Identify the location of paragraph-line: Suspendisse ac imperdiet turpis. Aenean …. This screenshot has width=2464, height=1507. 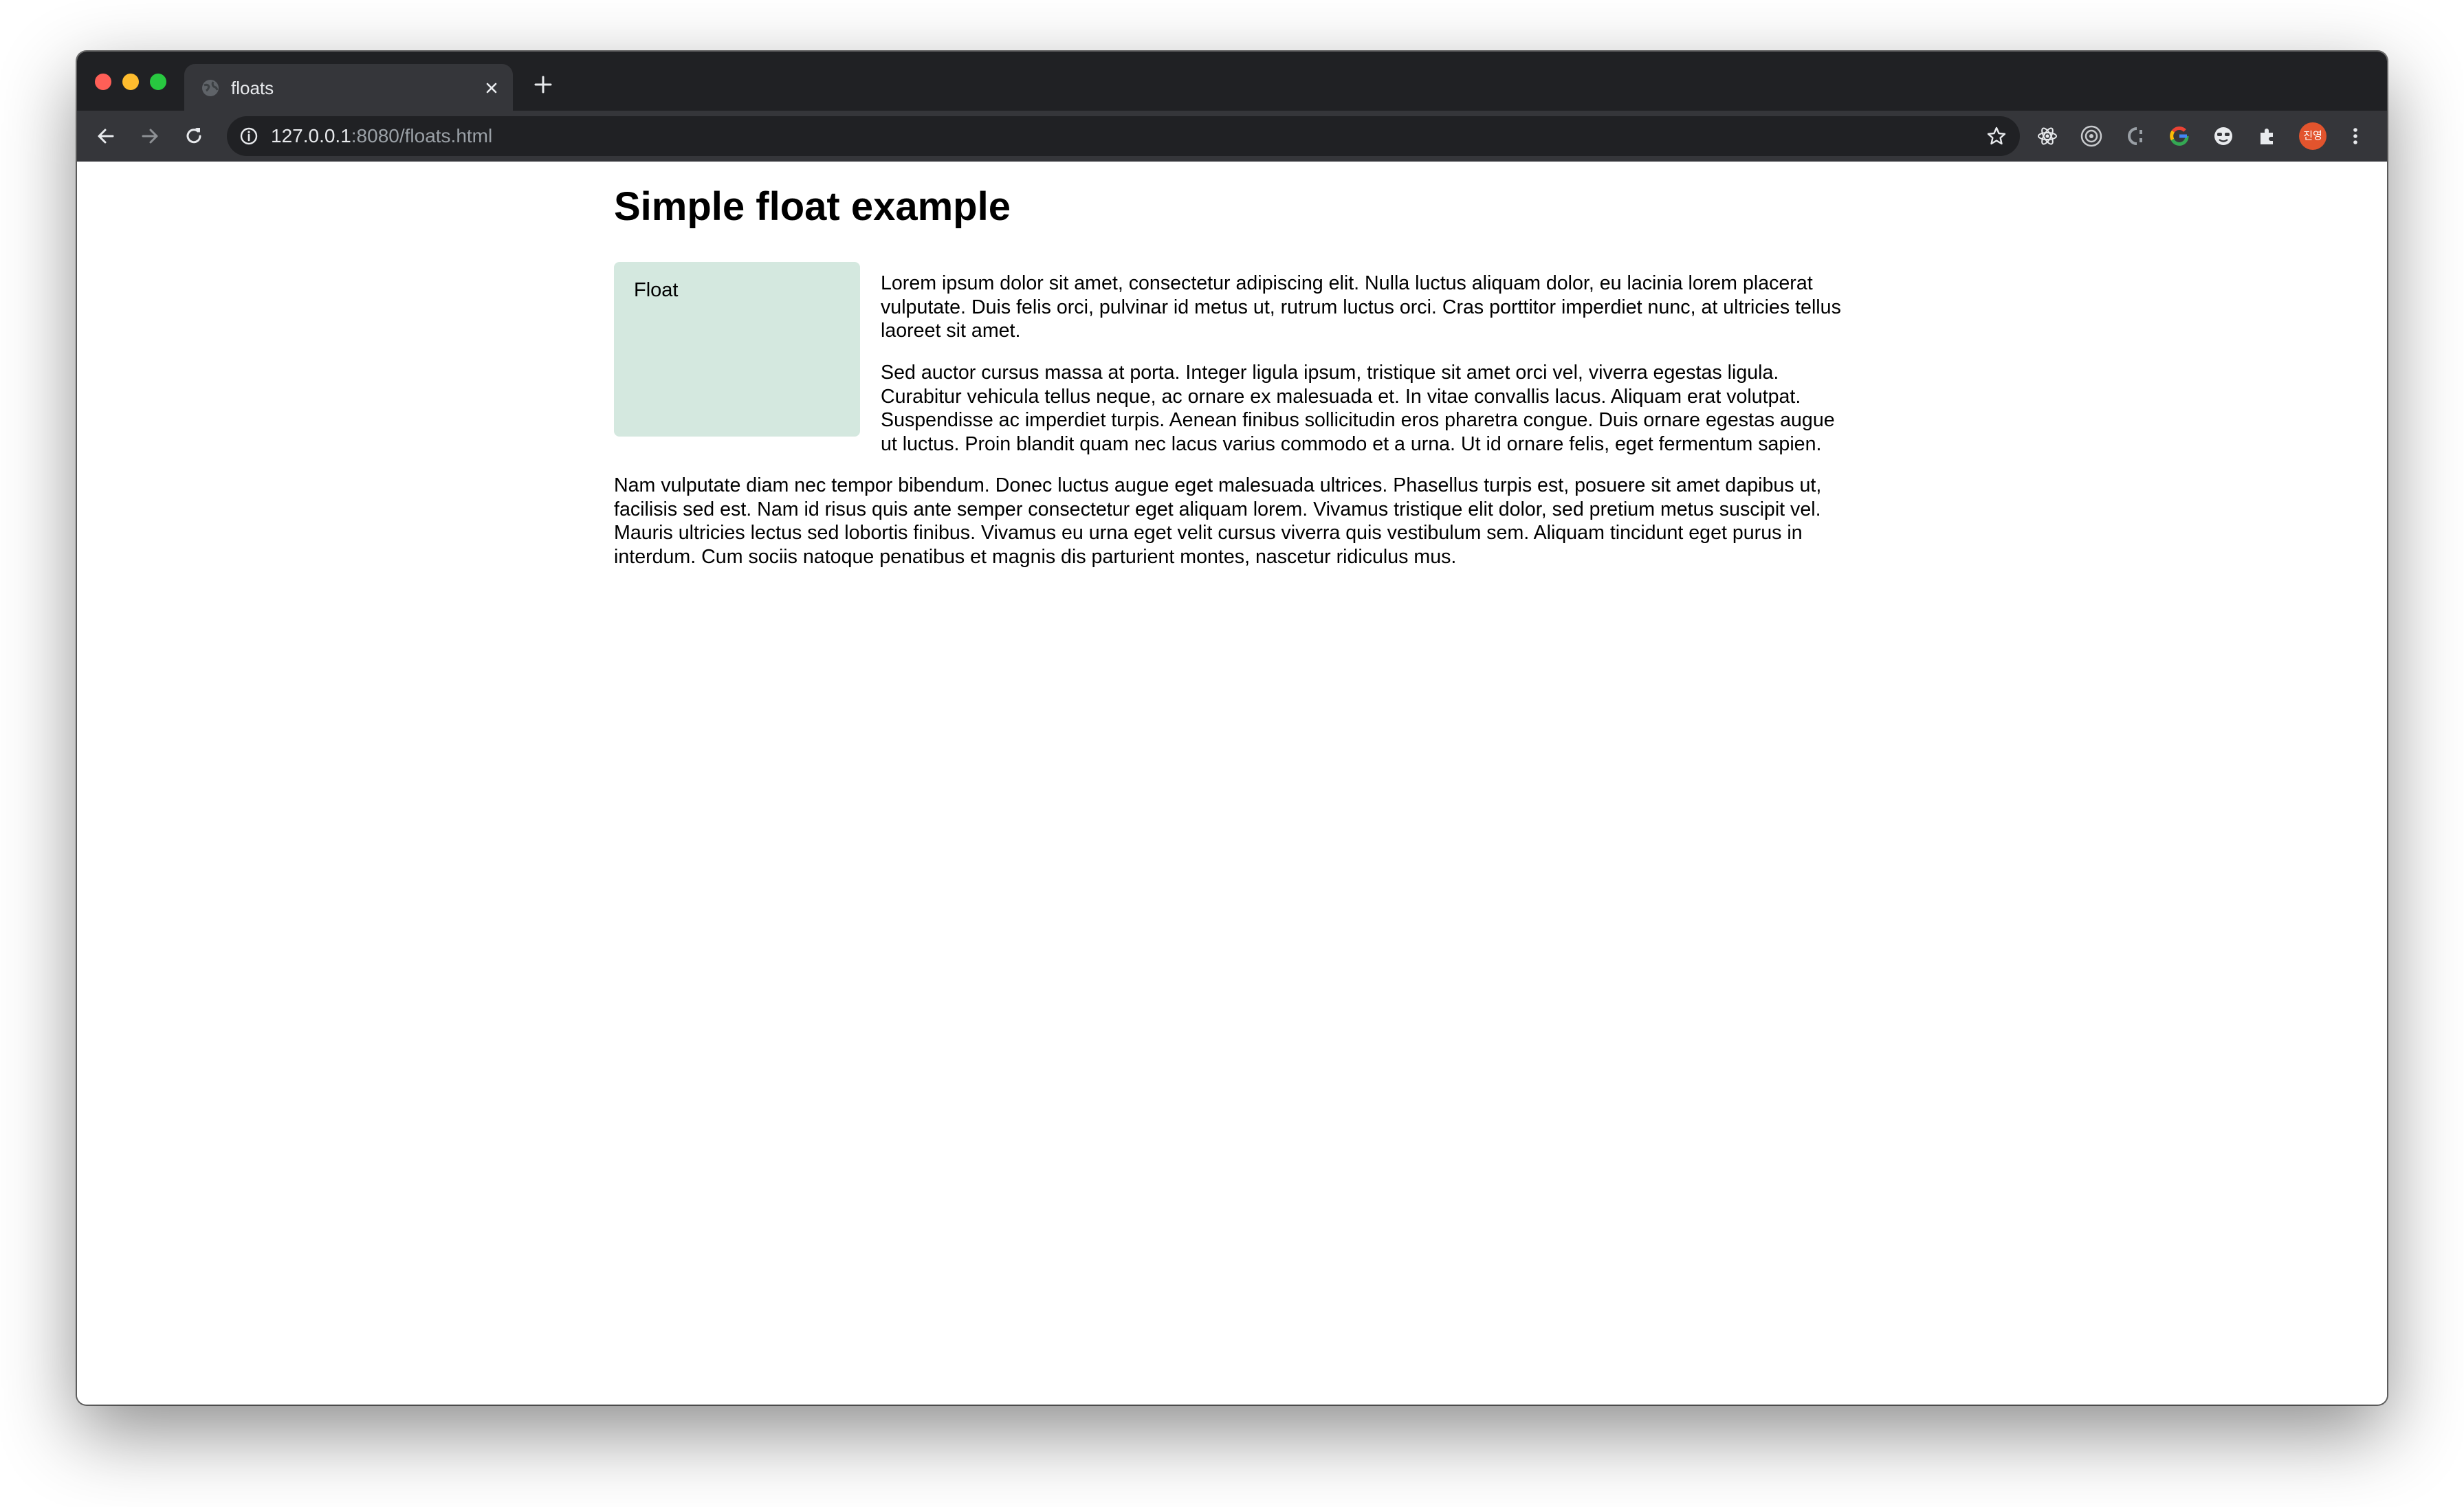
(1358, 420).